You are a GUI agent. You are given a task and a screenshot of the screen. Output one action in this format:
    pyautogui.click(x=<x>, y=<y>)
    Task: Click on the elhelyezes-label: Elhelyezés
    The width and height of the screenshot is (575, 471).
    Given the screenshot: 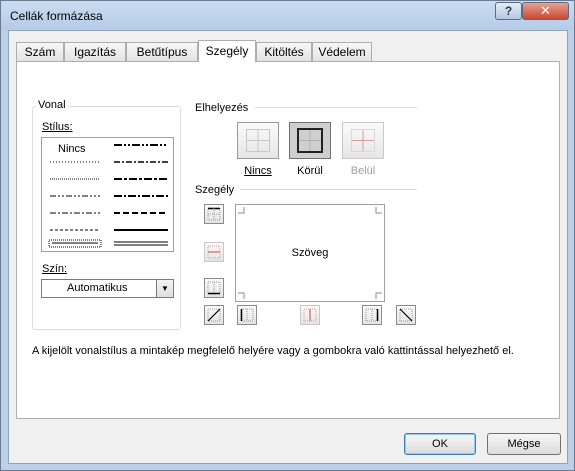 What is the action you would take?
    pyautogui.click(x=222, y=108)
    